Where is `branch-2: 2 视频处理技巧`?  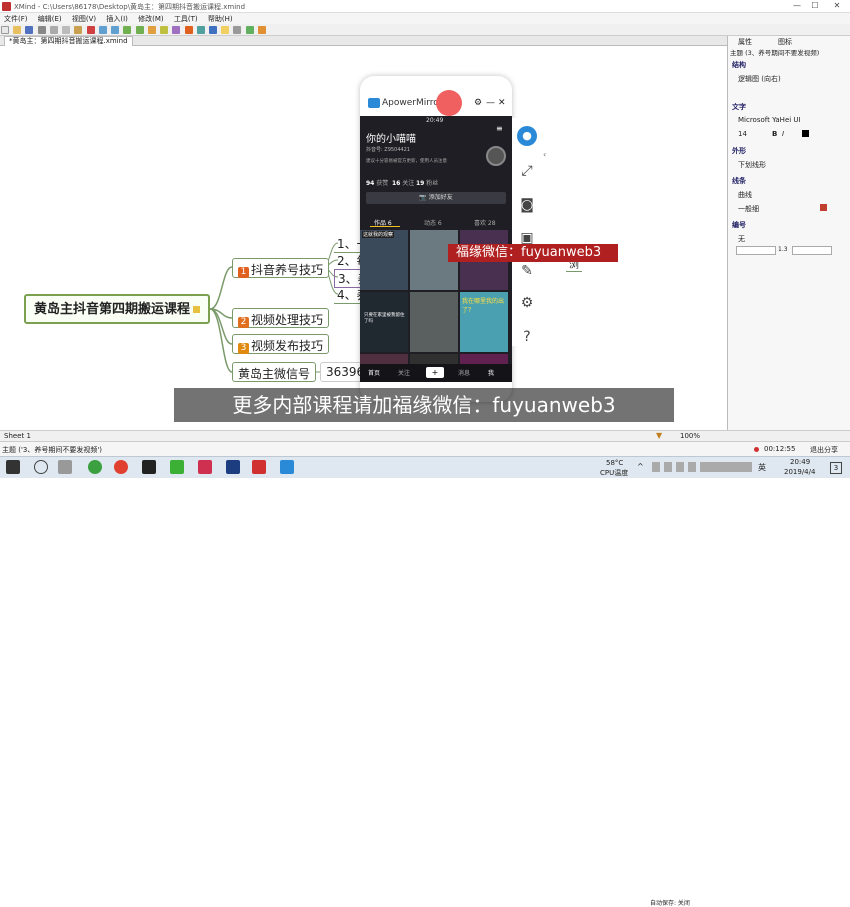 branch-2: 2 视频处理技巧 is located at coordinates (281, 318).